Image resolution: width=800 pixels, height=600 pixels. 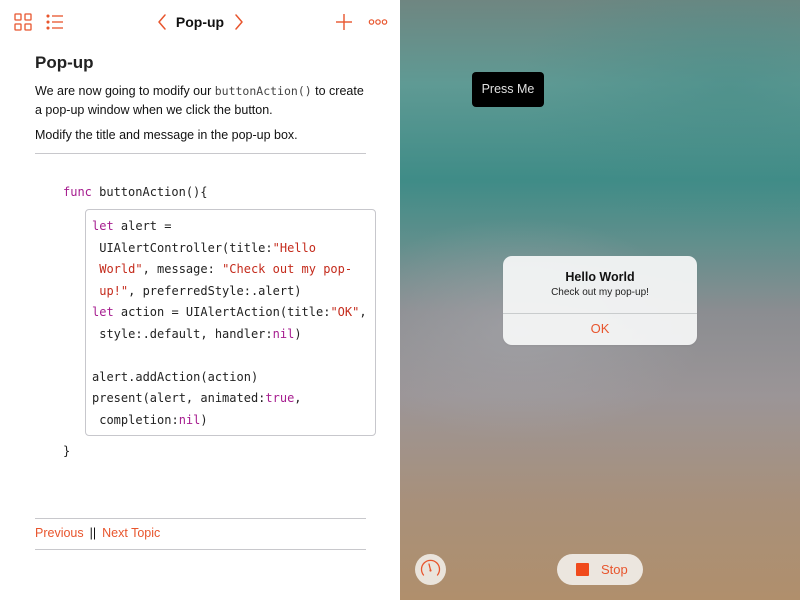 I want to click on list-icon, so click(x=55, y=22).